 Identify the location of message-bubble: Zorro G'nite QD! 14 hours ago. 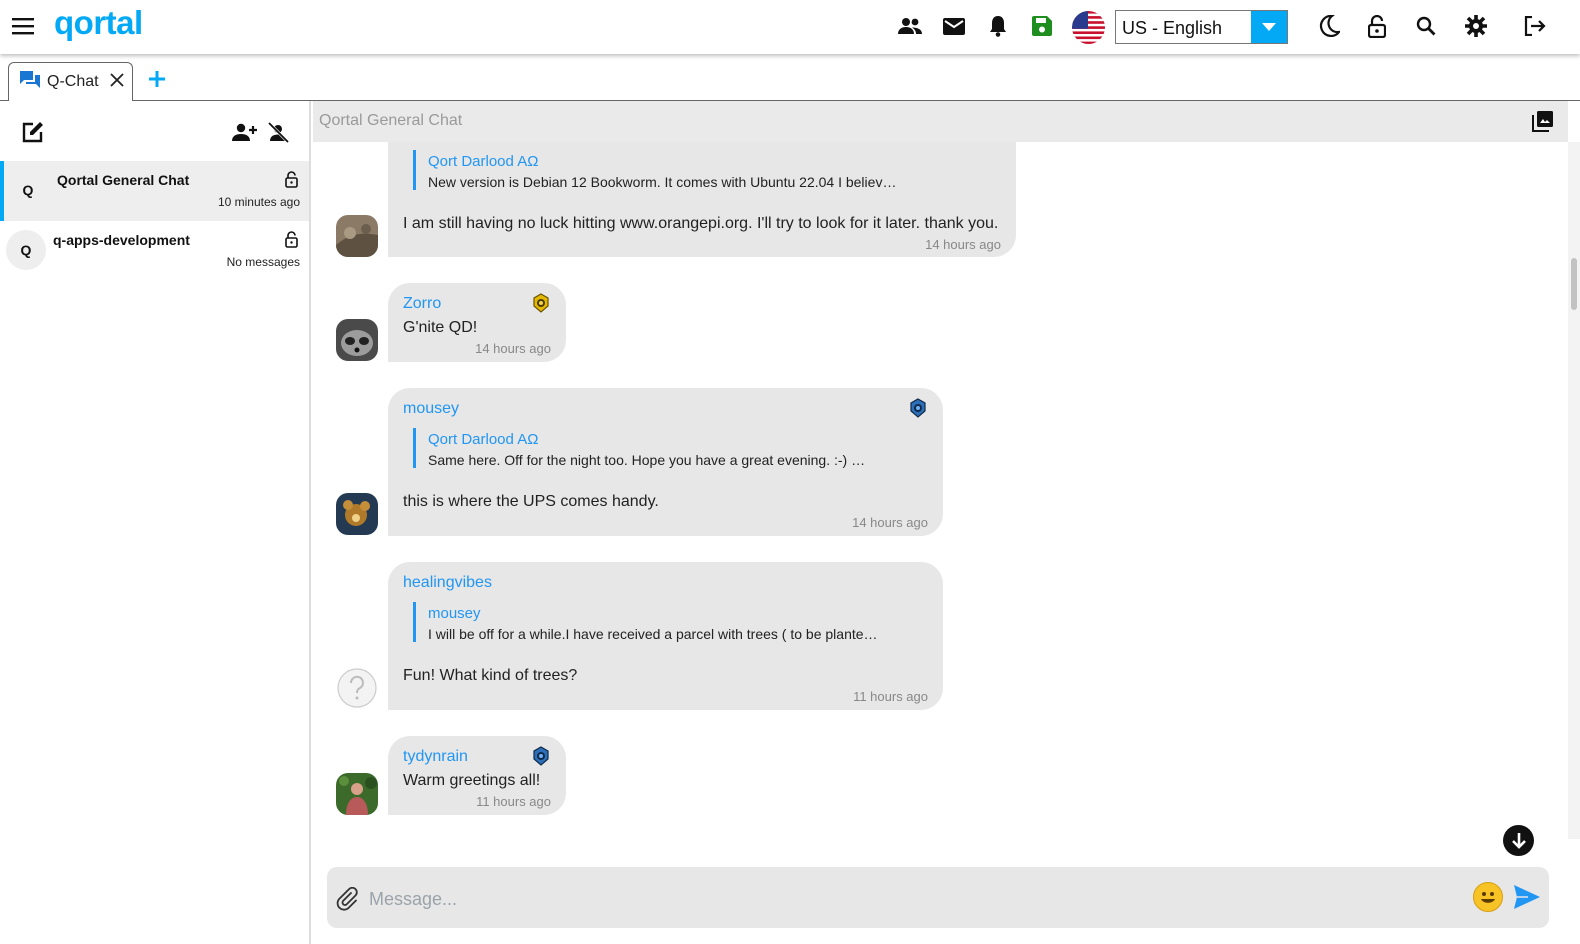
(477, 322).